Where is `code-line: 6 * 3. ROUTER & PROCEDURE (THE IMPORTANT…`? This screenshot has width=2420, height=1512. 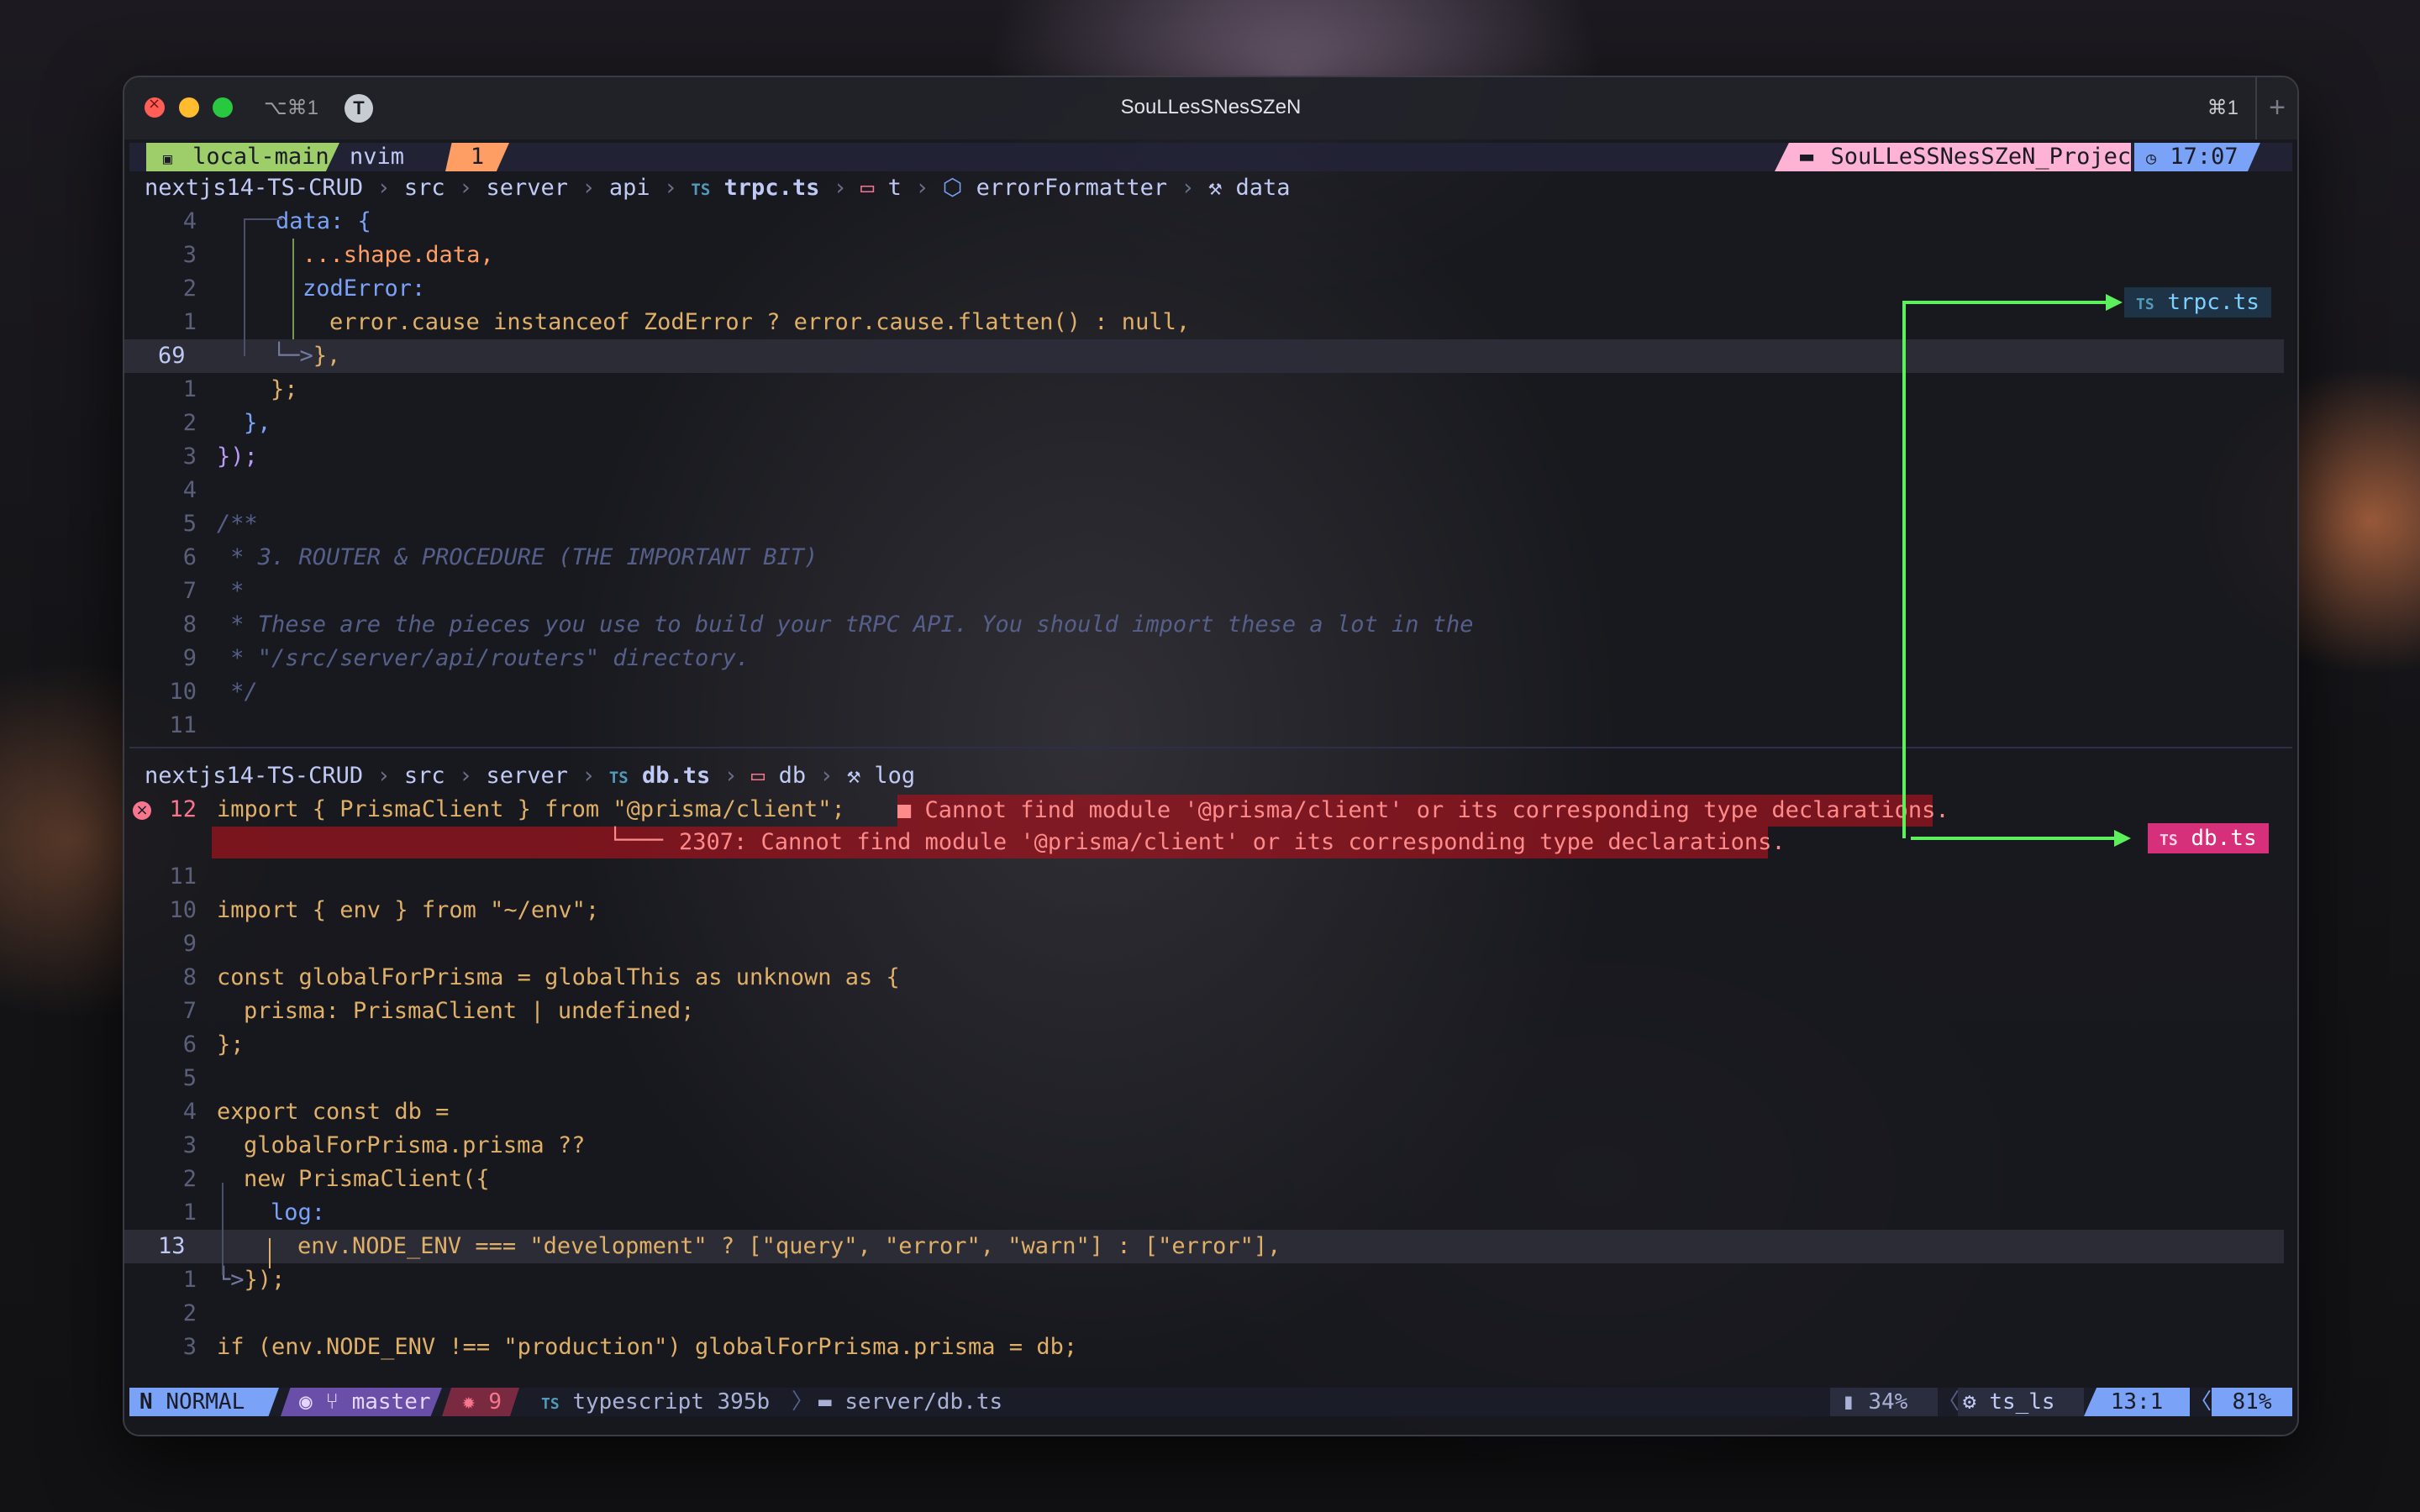 code-line: 6 * 3. ROUTER & PROCEDURE (THE IMPORTANT… is located at coordinates (1204, 558).